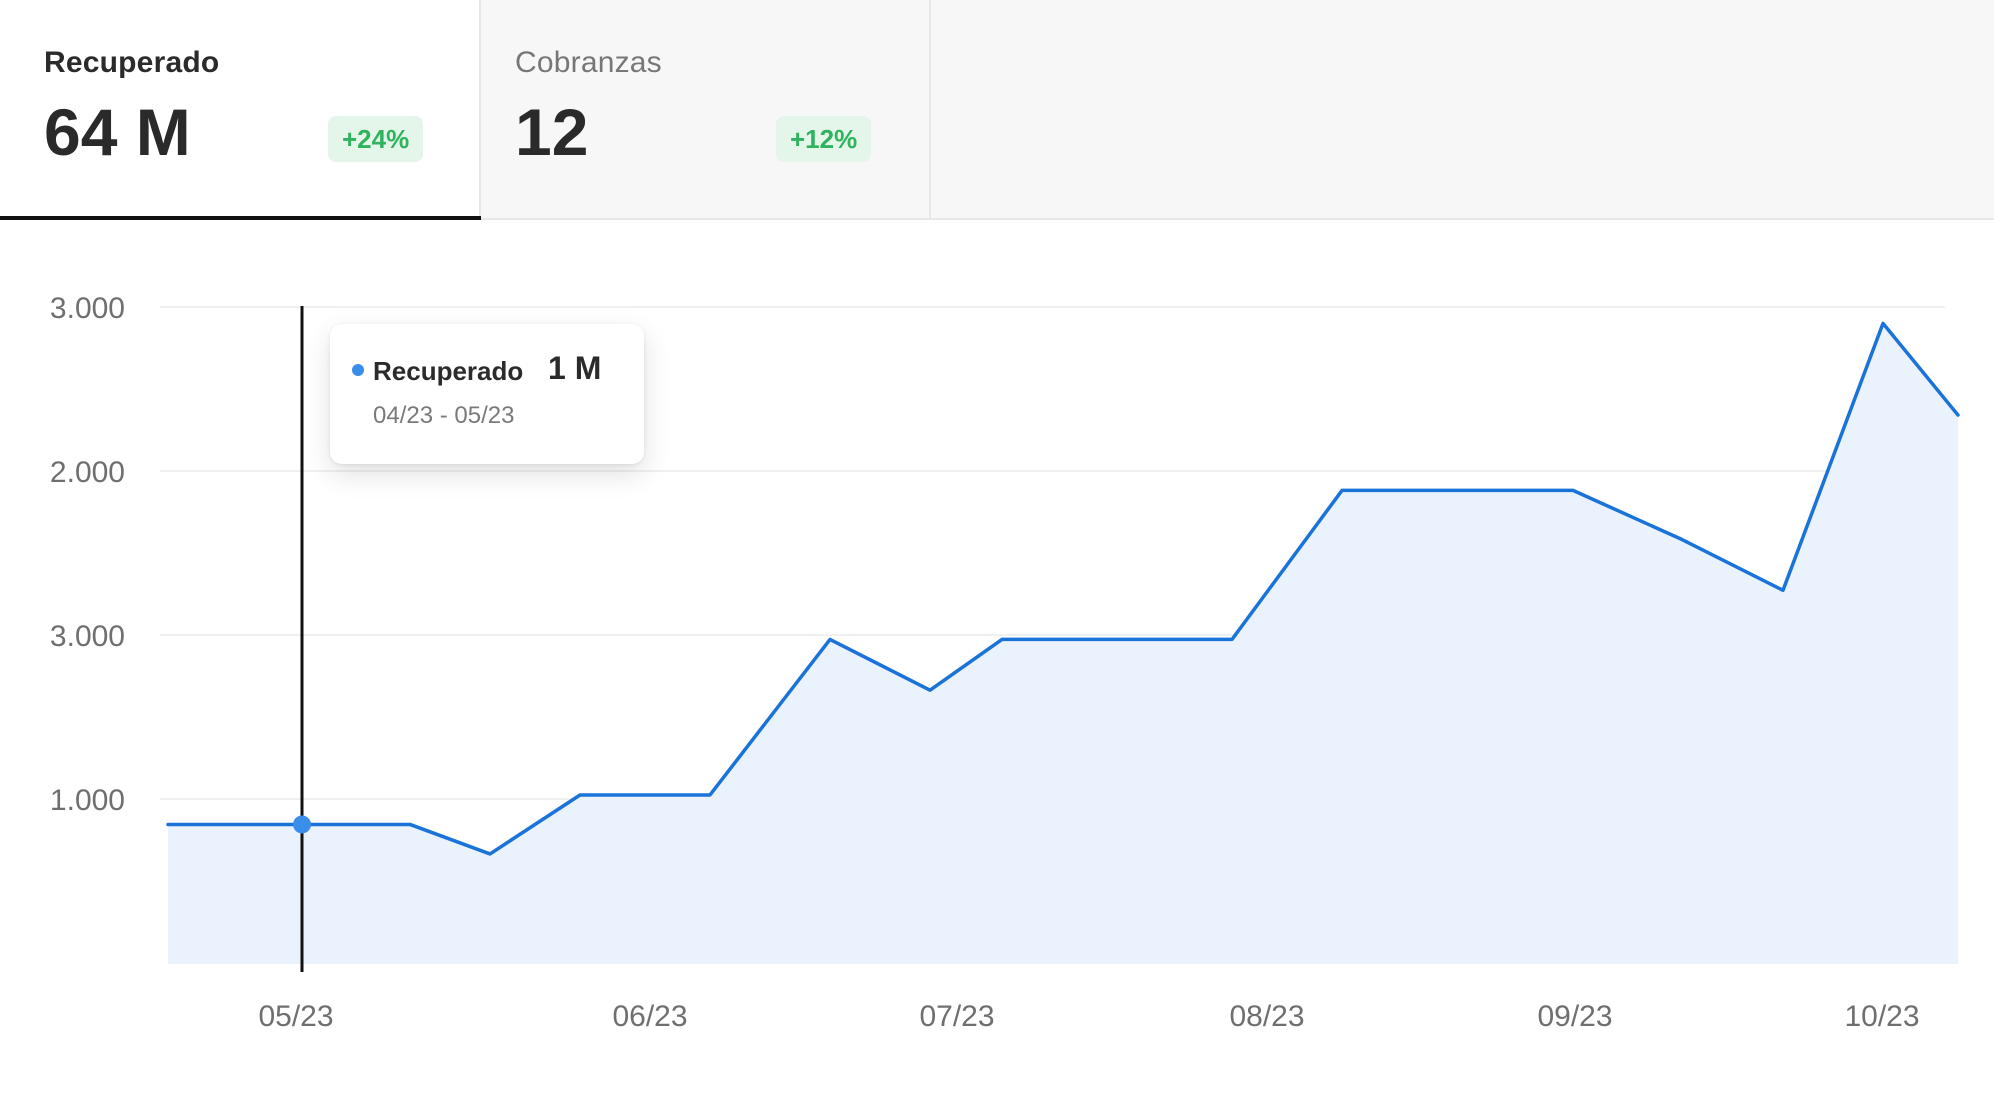  What do you see at coordinates (87, 472) in the screenshot?
I see `y-tick-label: 2.000` at bounding box center [87, 472].